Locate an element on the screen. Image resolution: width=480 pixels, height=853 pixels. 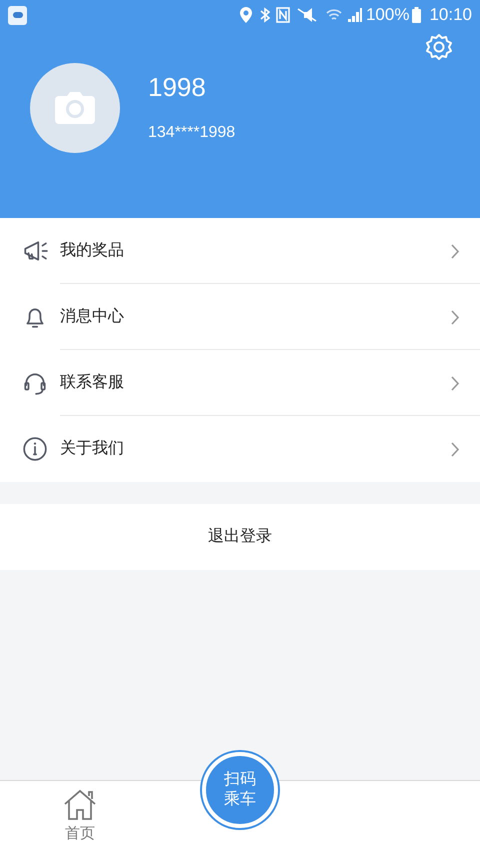
location-icon is located at coordinates (246, 15).